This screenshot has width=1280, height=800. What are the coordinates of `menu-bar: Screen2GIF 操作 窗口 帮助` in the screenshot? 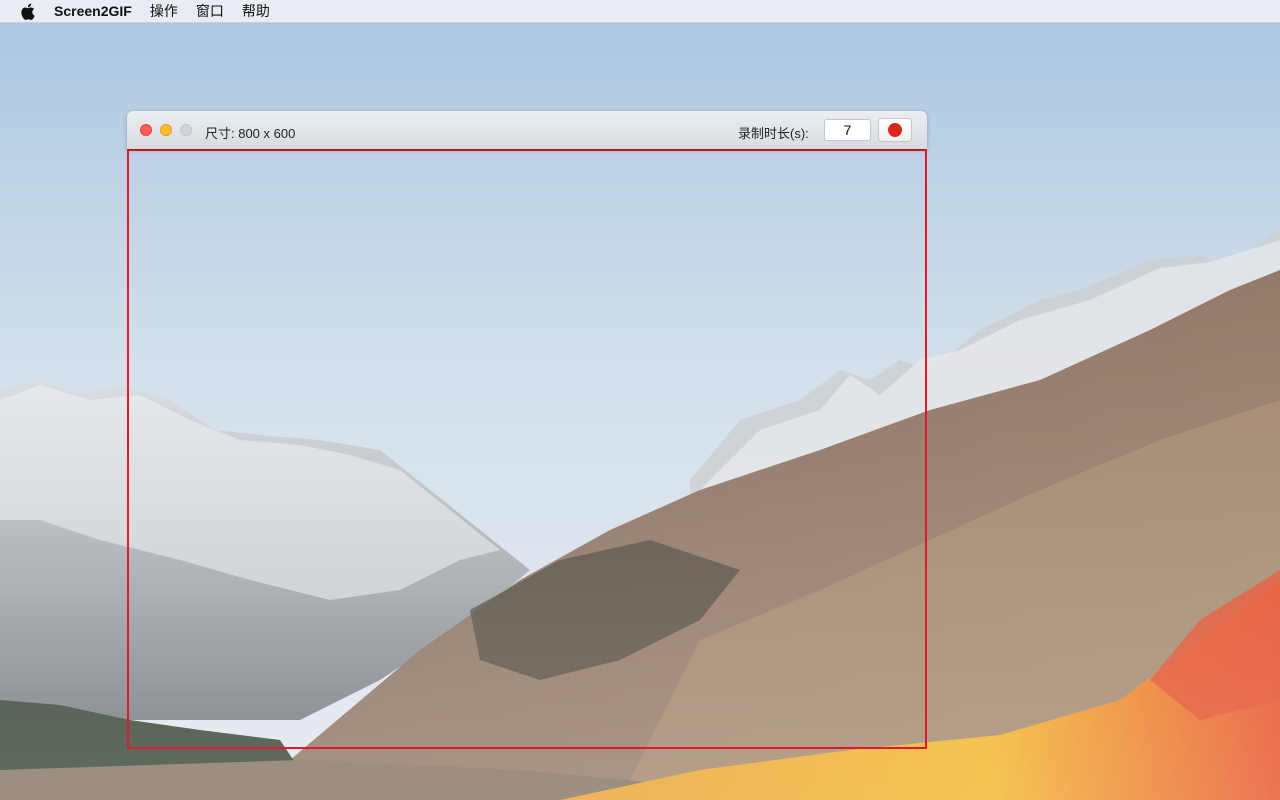 It's located at (640, 11).